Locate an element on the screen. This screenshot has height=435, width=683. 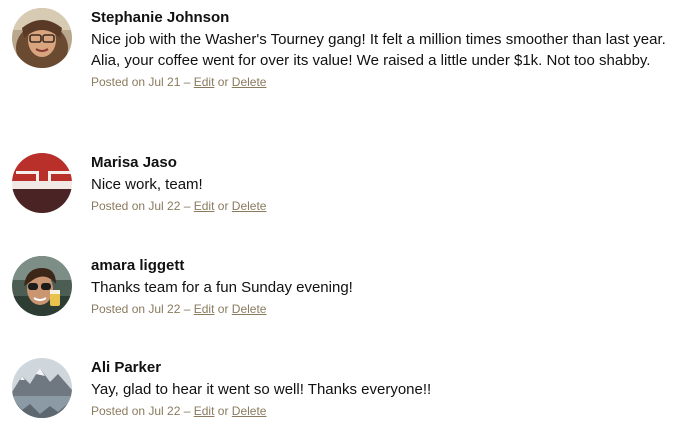
comment-author: Stephanie Johnson is located at coordinates (380, 18).